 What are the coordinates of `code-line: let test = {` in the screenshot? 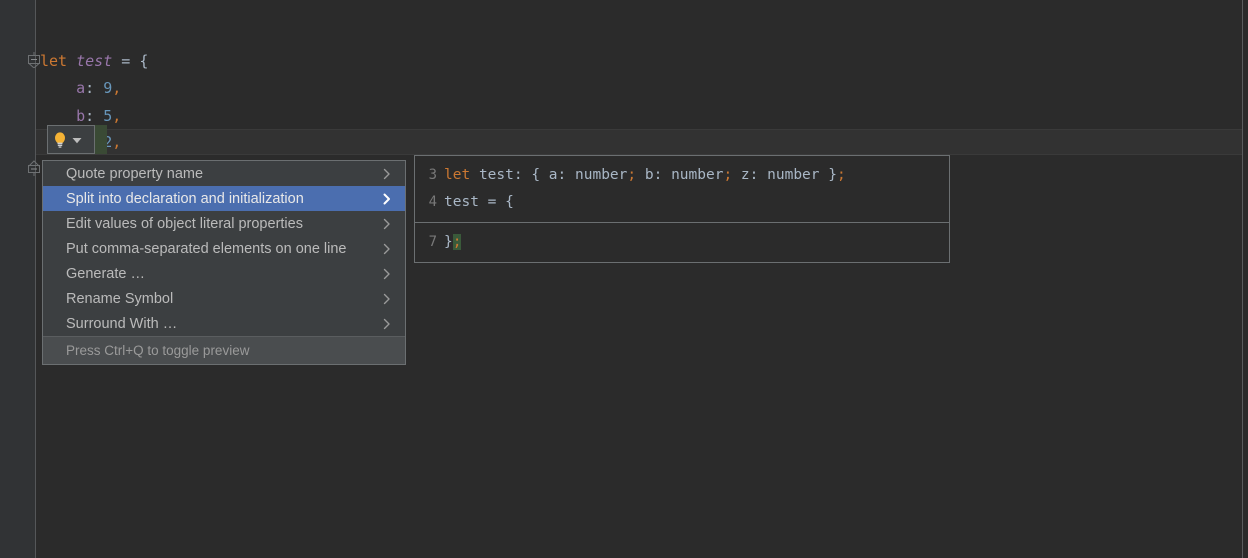 It's located at (94, 61).